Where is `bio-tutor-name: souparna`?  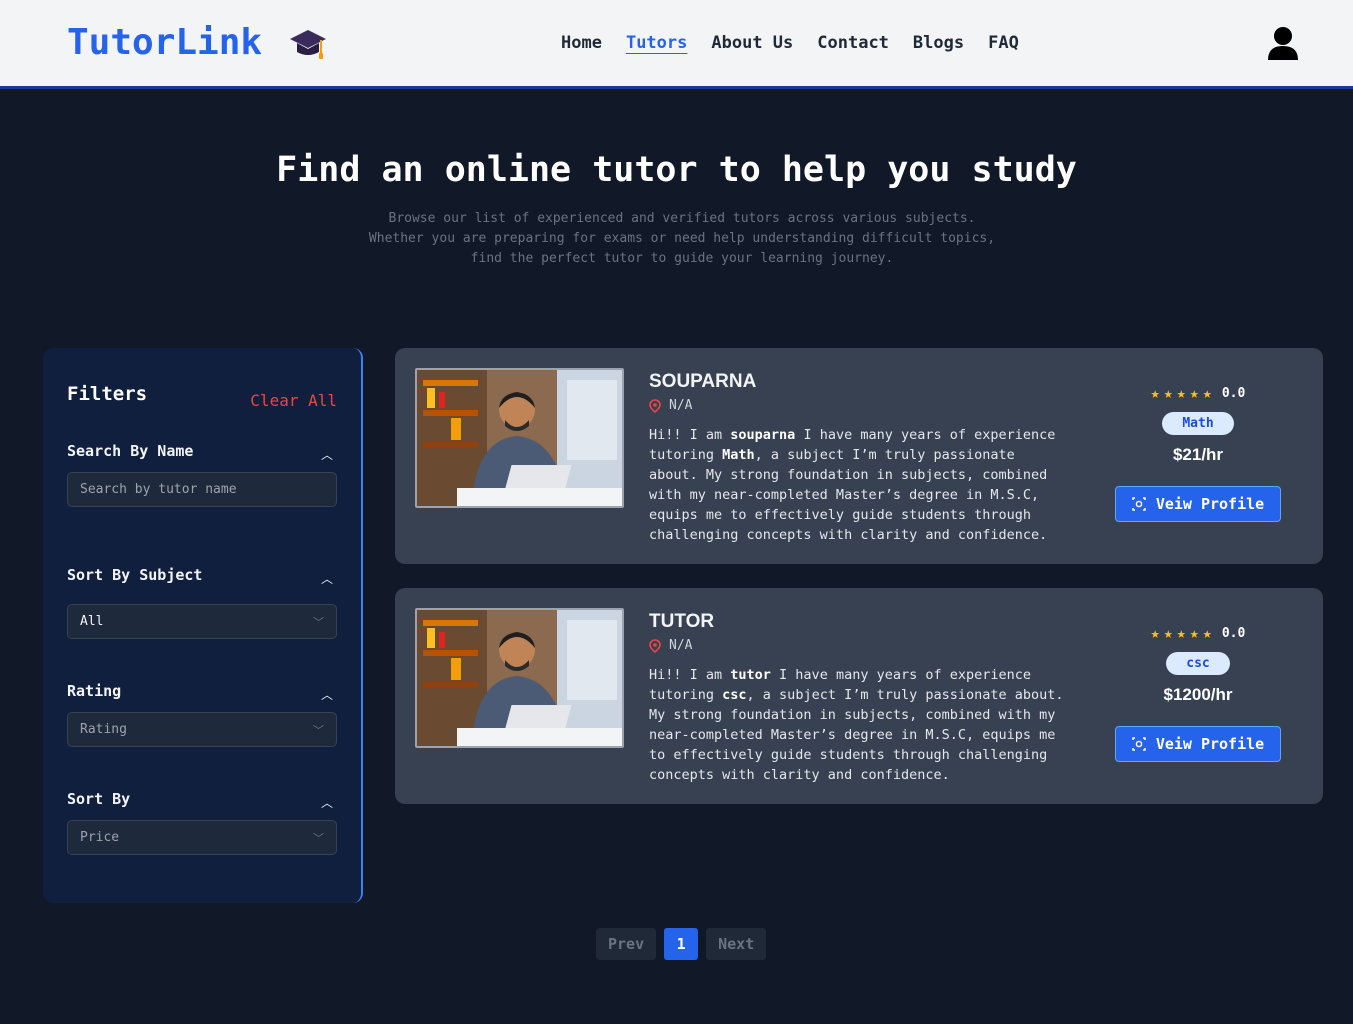
bio-tutor-name: souparna is located at coordinates (763, 435).